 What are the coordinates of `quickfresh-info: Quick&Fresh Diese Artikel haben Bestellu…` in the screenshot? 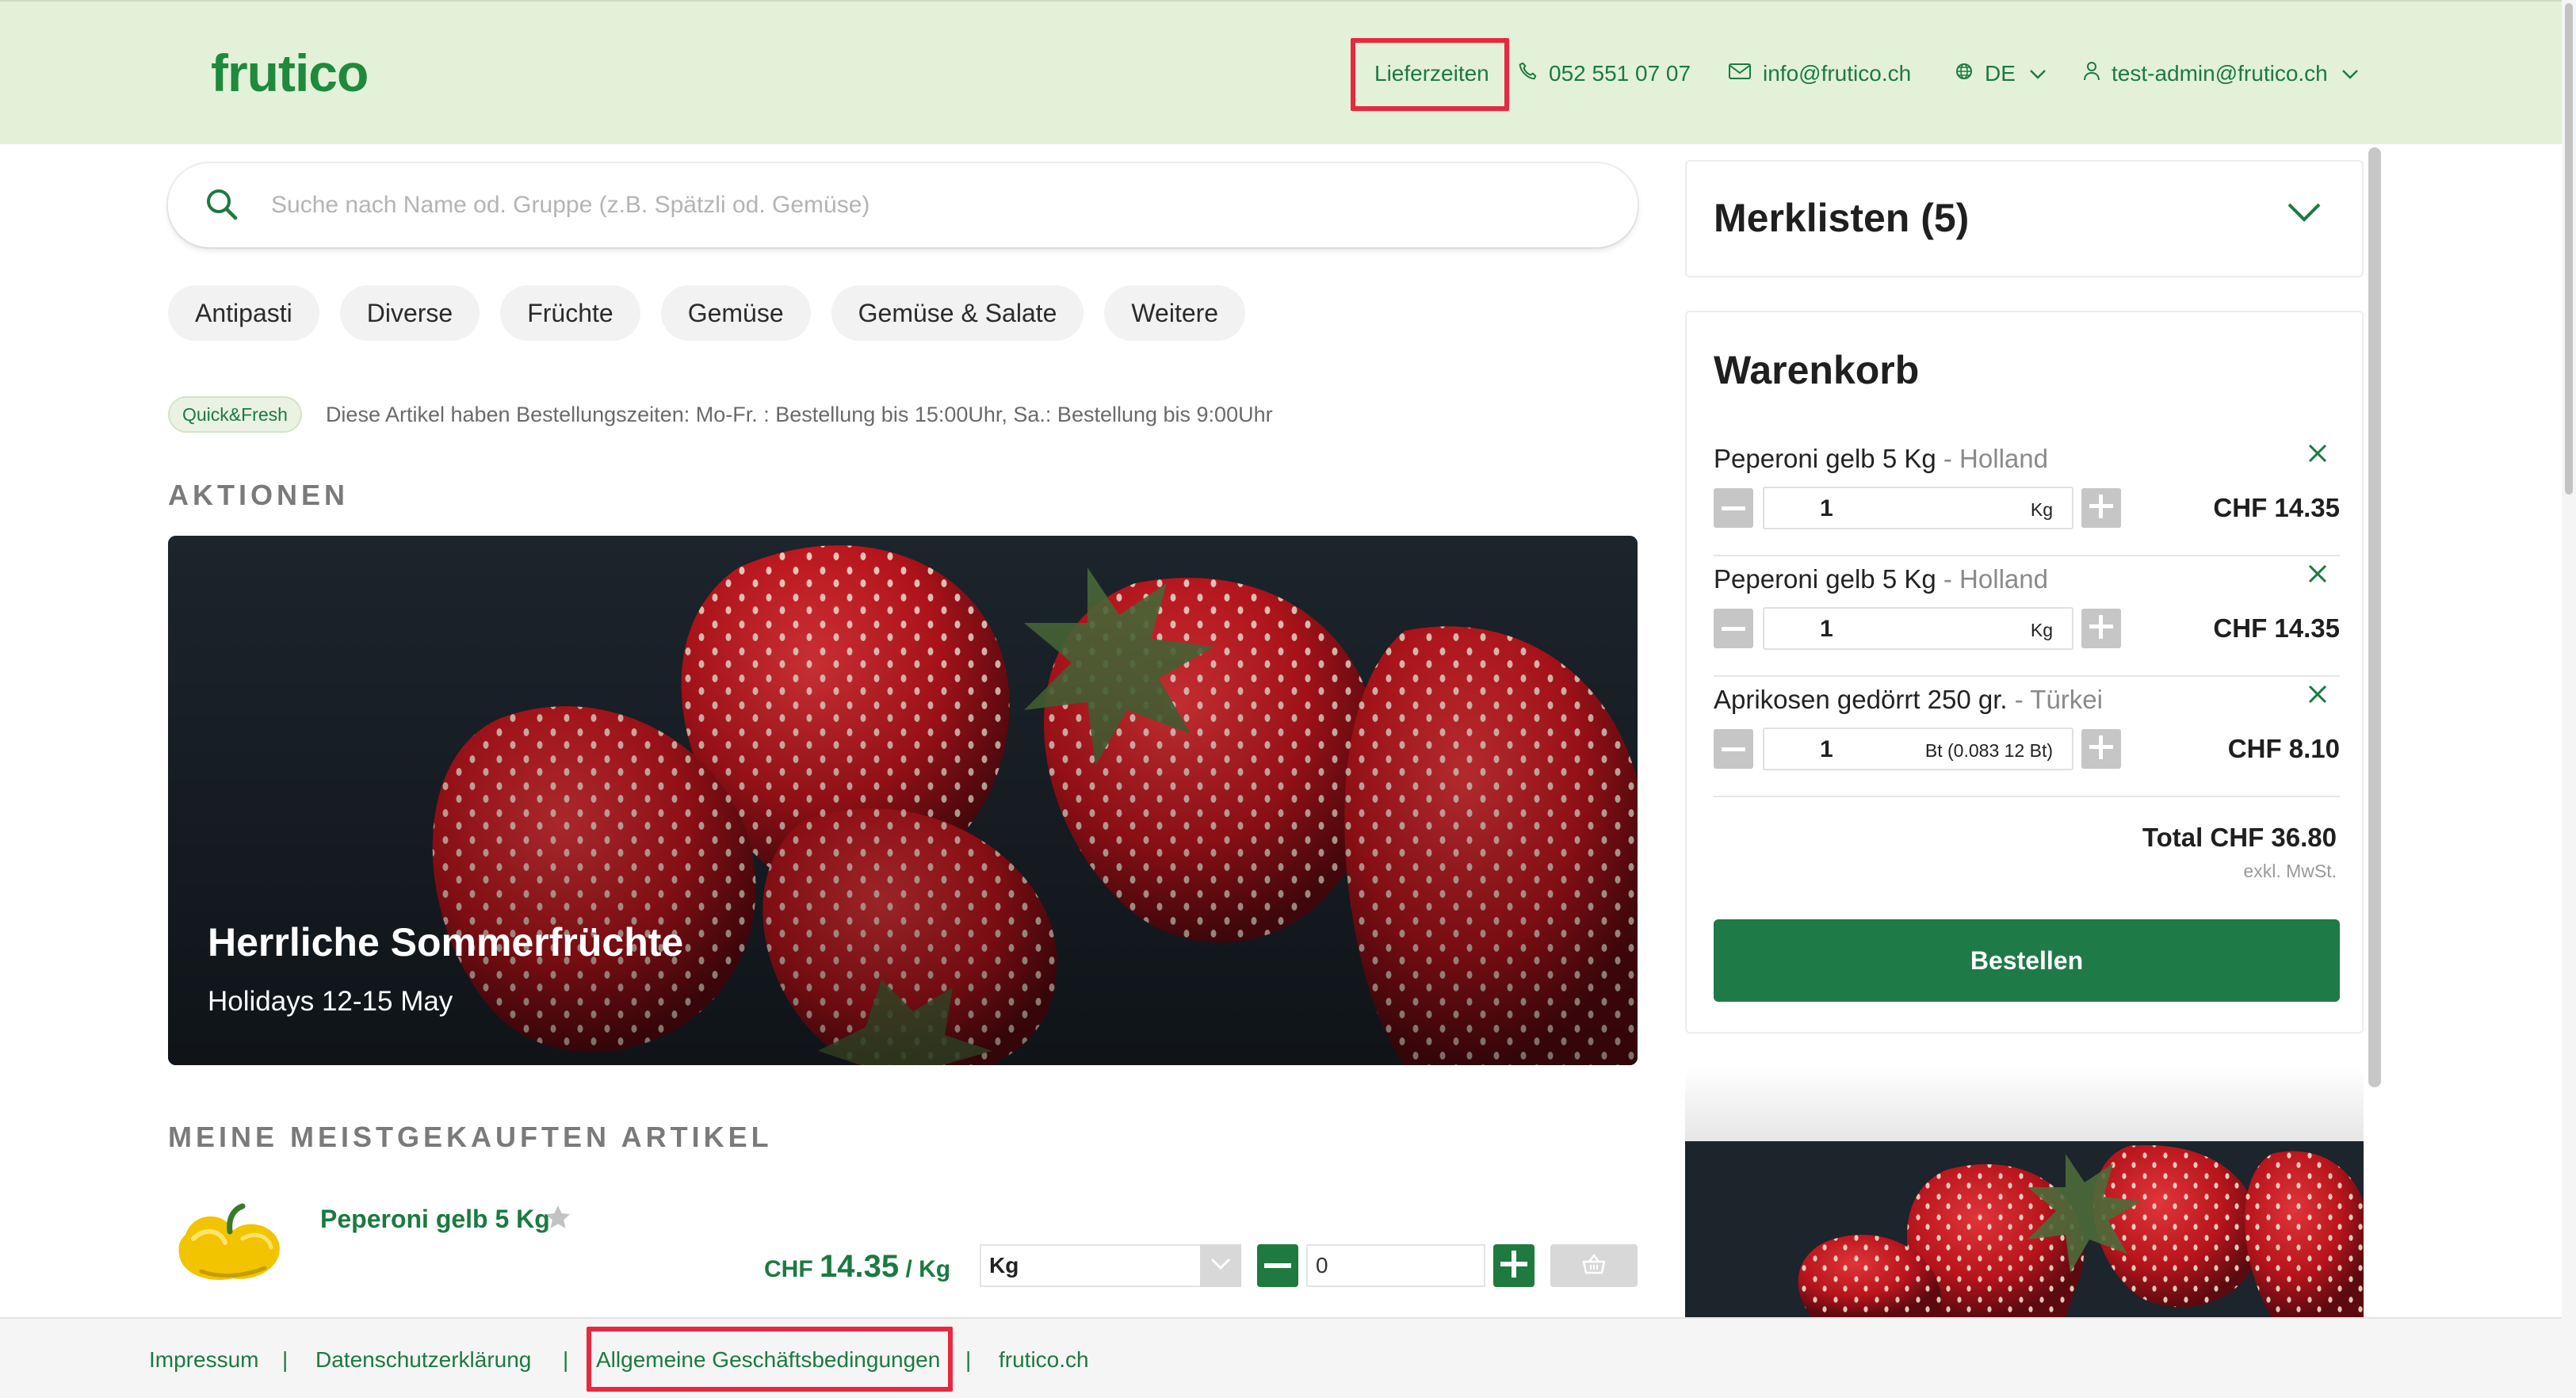 It's located at (721, 414).